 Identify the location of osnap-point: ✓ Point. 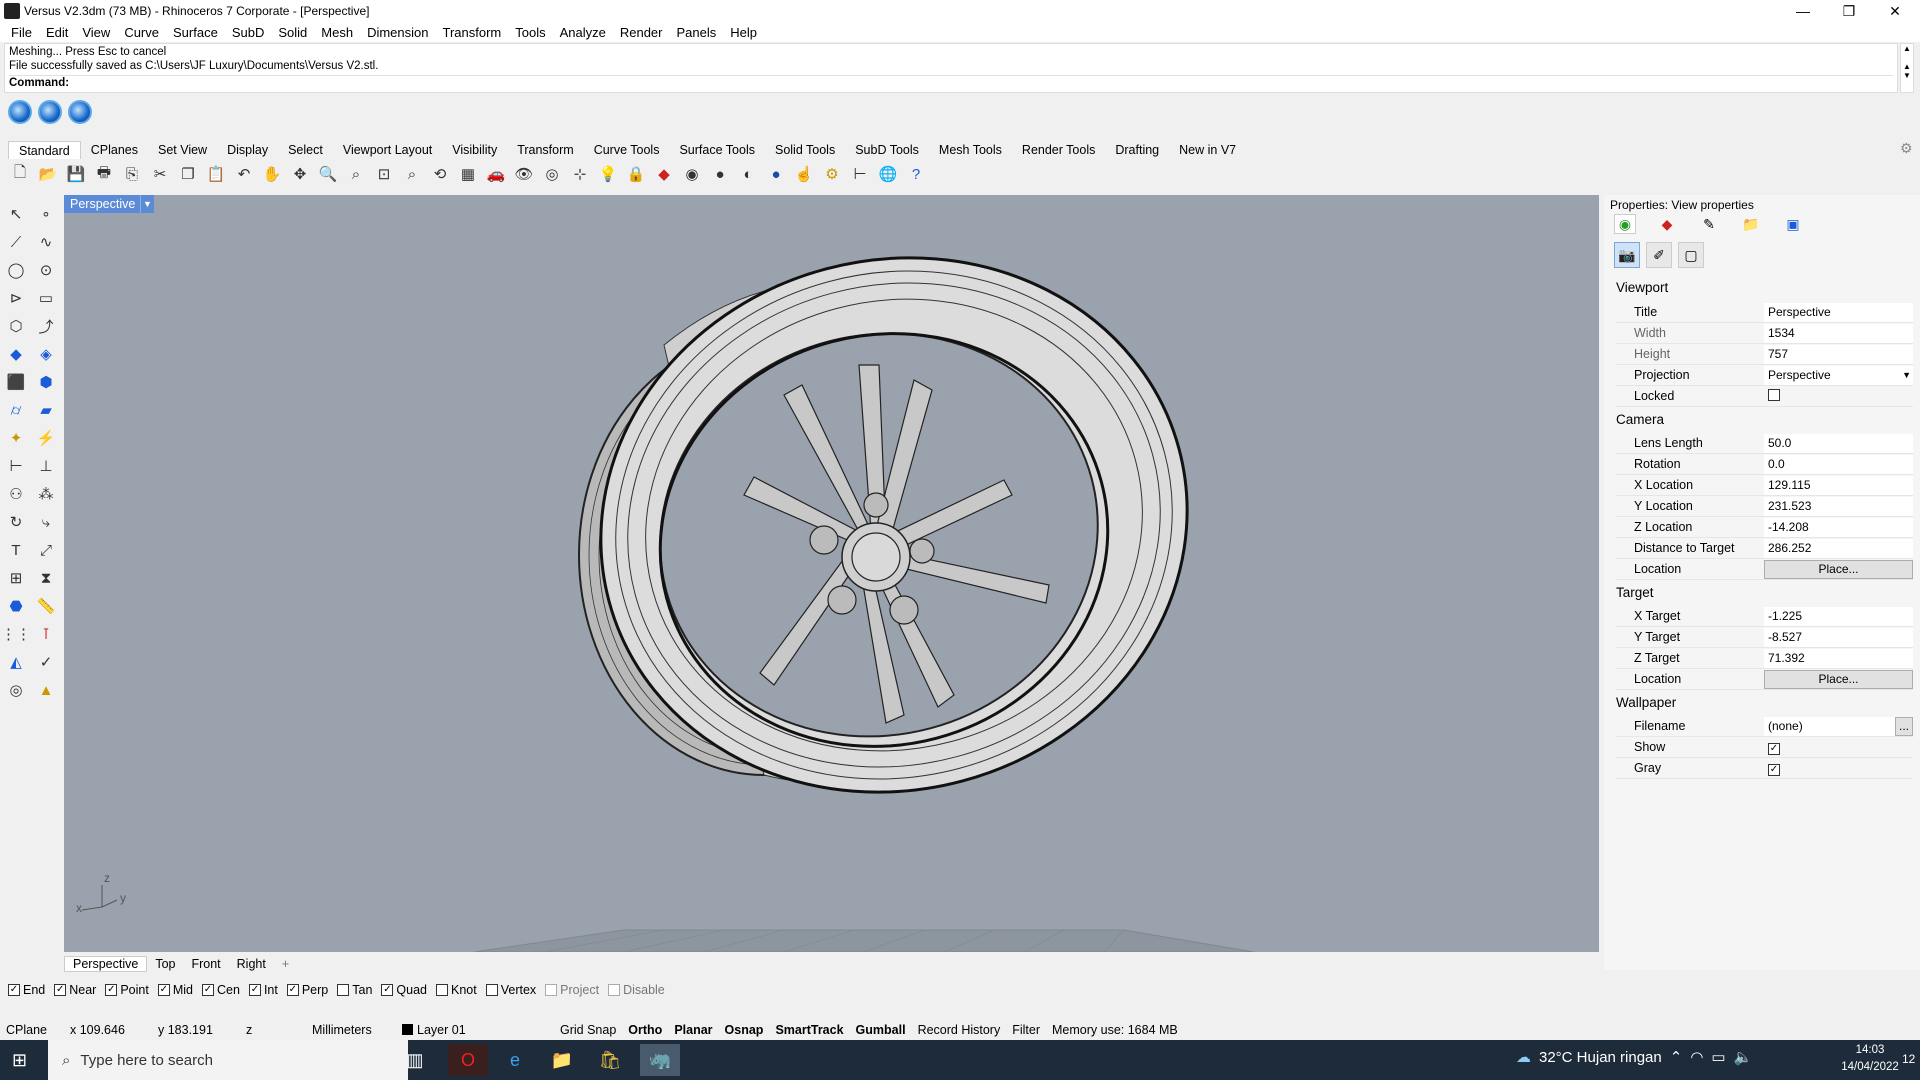
(127, 990).